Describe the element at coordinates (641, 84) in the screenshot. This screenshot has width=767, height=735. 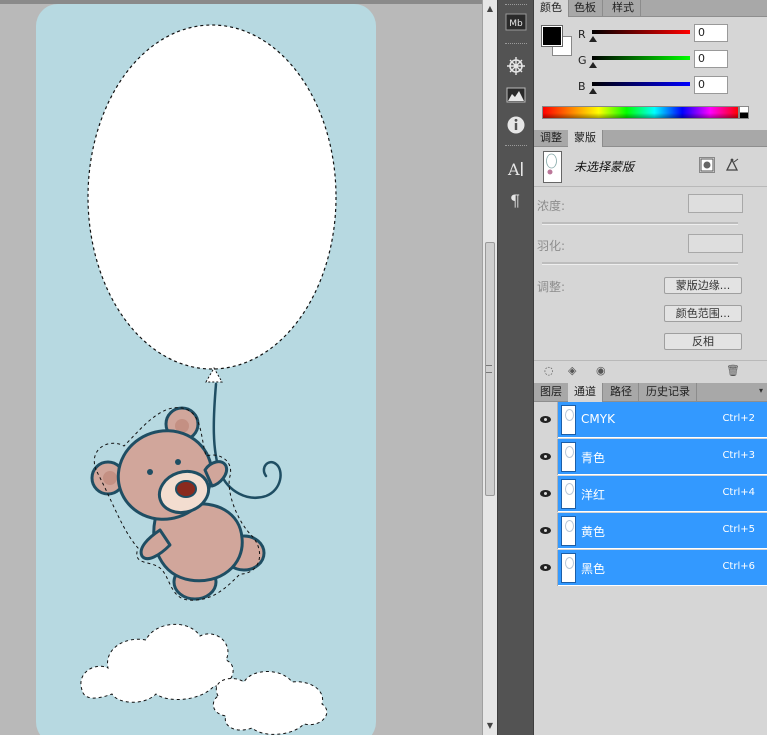
I see `slider-b-track` at that location.